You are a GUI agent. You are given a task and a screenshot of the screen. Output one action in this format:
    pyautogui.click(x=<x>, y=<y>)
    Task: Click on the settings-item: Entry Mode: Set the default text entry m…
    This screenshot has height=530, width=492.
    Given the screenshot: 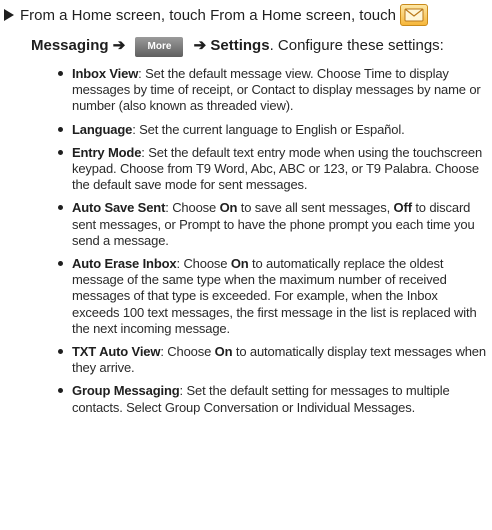 What is the action you would take?
    pyautogui.click(x=272, y=169)
    